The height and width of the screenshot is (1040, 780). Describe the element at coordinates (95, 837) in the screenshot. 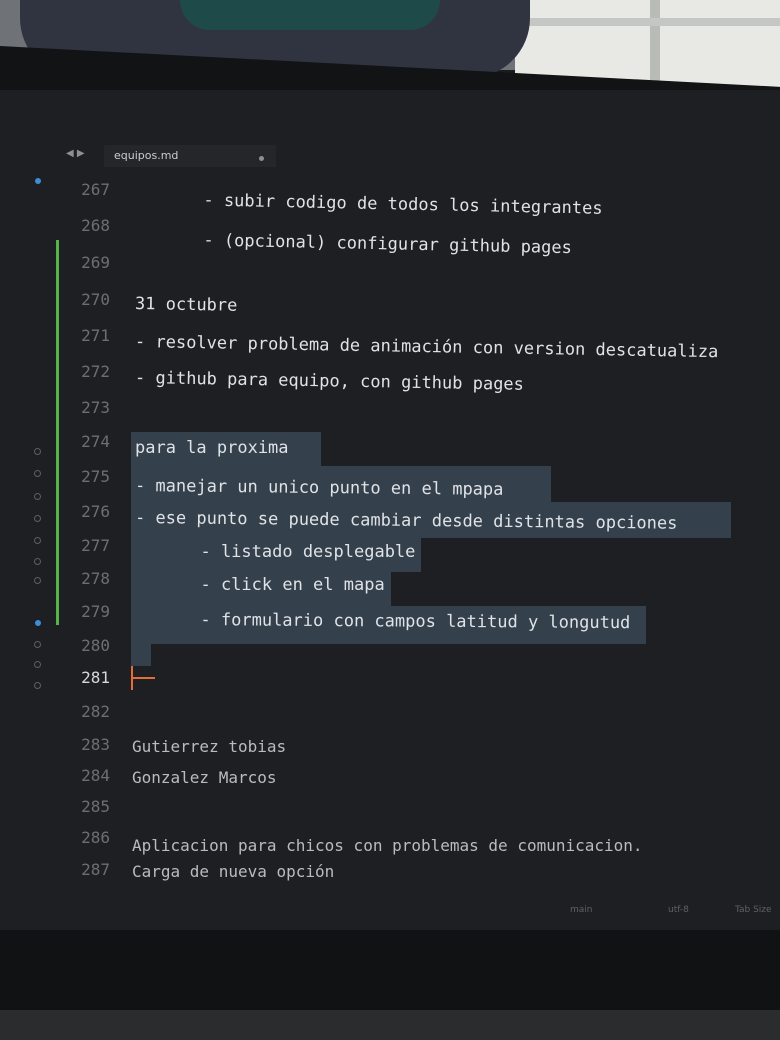

I see `line-number: 286` at that location.